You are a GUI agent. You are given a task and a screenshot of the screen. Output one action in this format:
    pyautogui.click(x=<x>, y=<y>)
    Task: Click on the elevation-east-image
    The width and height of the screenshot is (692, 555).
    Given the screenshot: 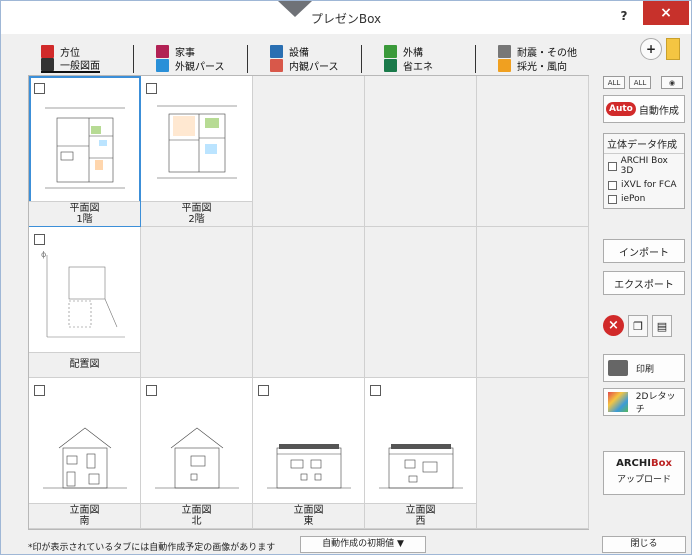 What is the action you would take?
    pyautogui.click(x=309, y=466)
    